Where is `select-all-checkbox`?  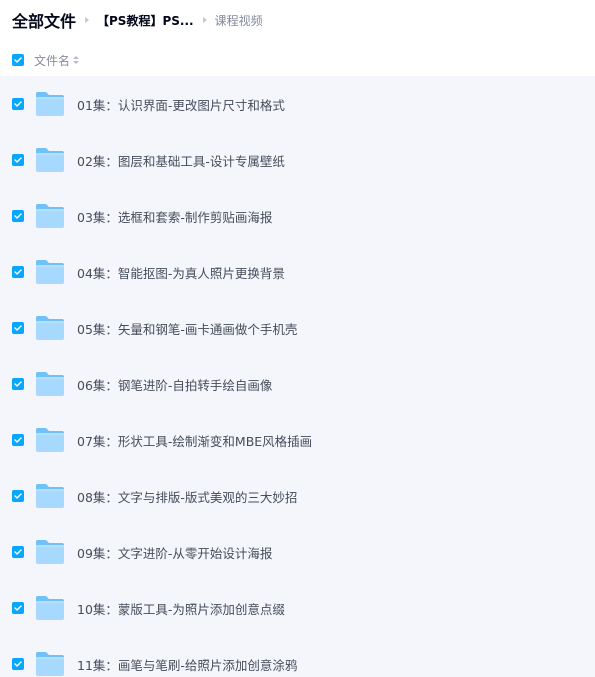 select-all-checkbox is located at coordinates (18, 60).